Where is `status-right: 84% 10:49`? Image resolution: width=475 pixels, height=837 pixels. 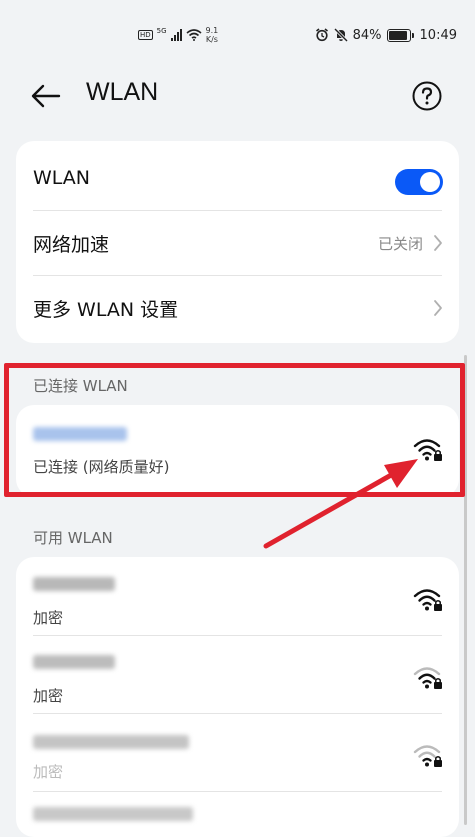 status-right: 84% 10:49 is located at coordinates (386, 35).